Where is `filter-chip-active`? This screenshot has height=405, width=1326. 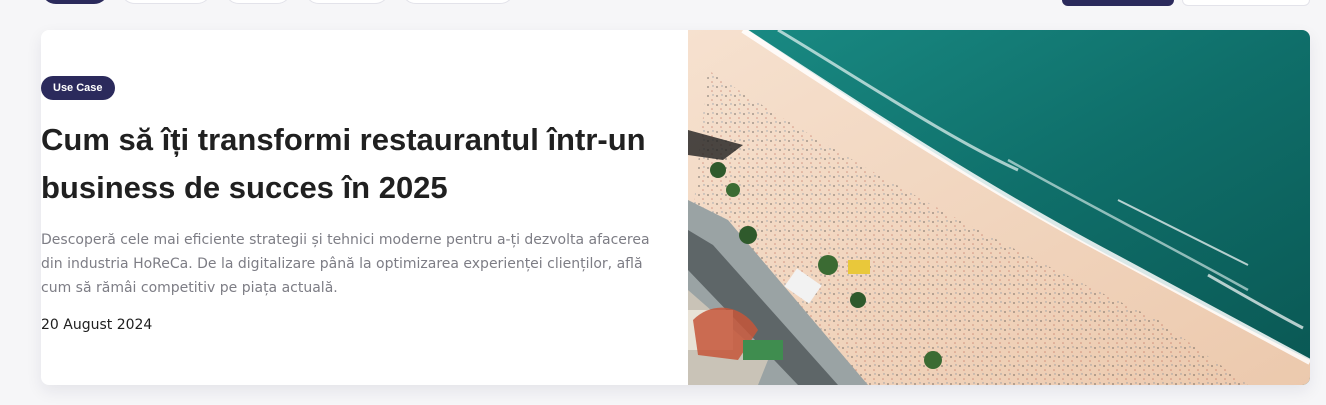
filter-chip-active is located at coordinates (75, 2).